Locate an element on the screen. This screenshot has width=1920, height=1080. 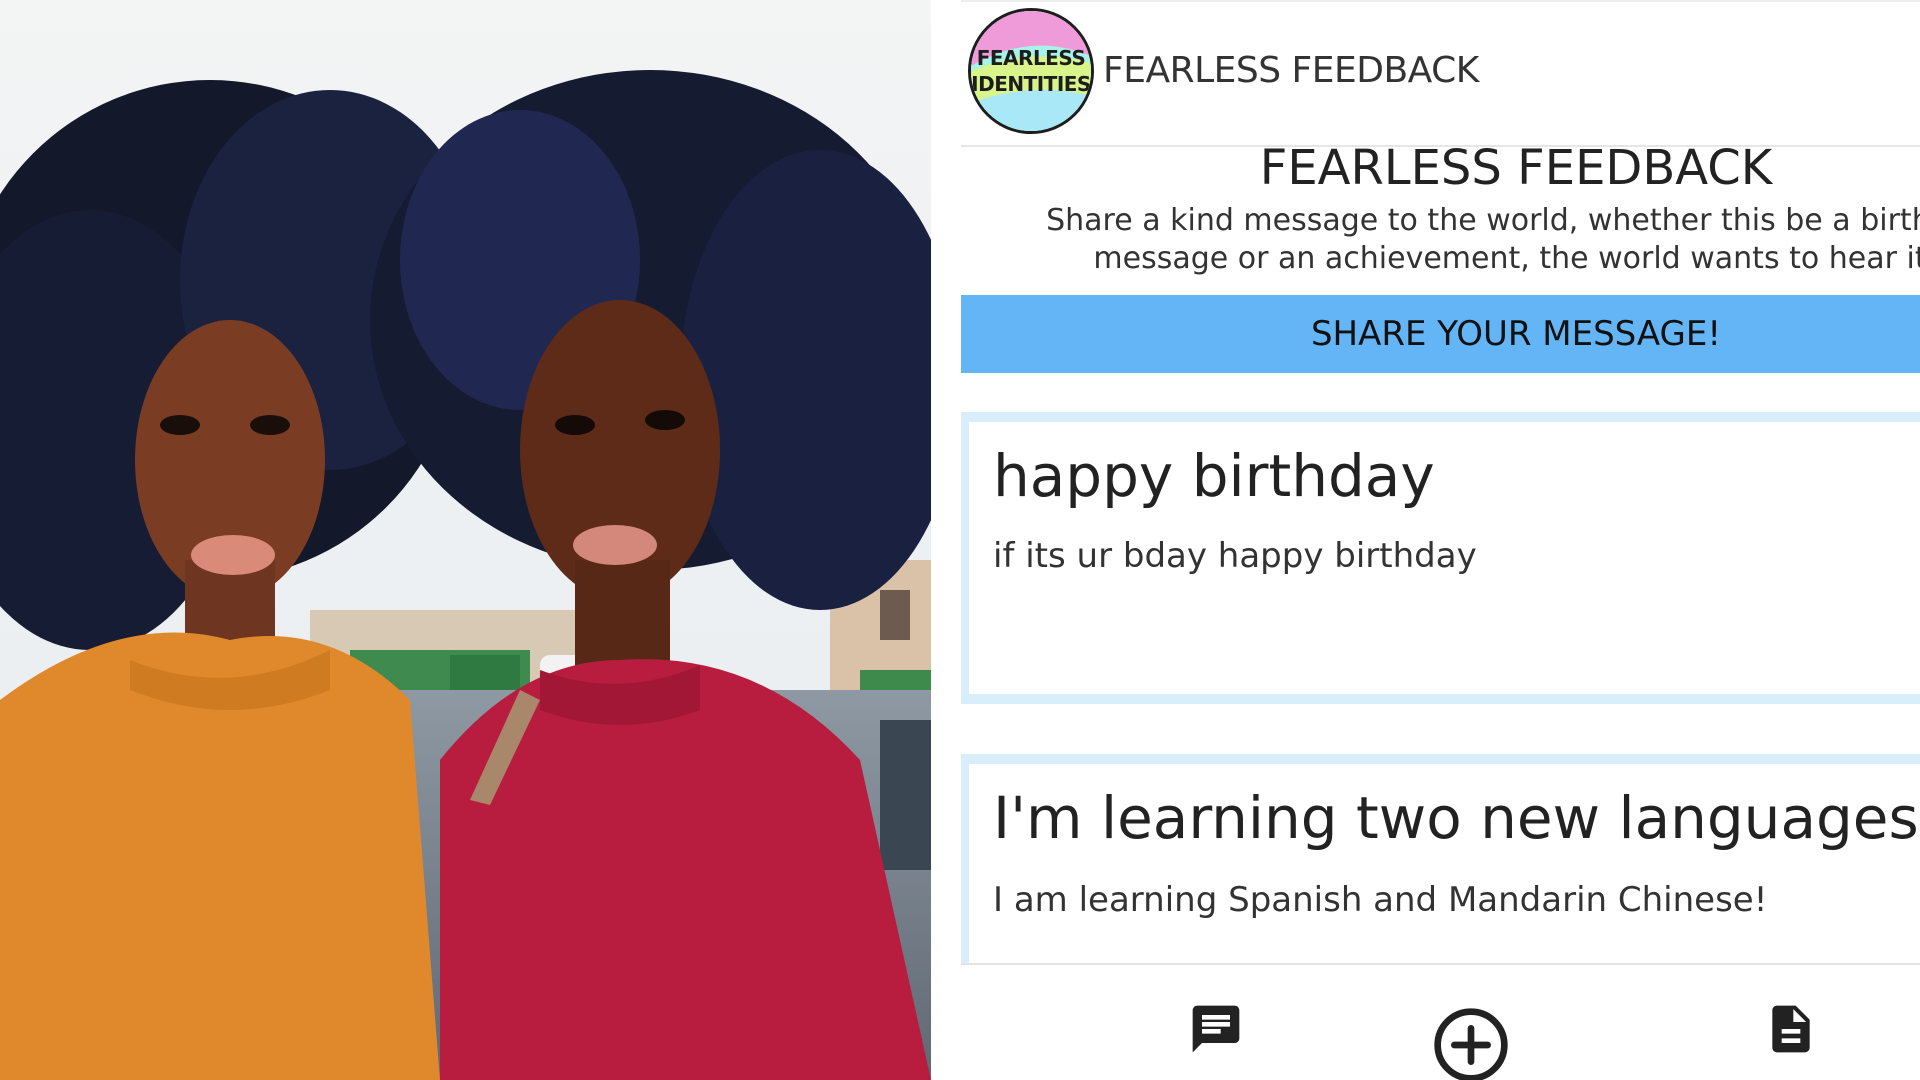
app-title: FEARLESS FEEDBACK is located at coordinates (1291, 70).